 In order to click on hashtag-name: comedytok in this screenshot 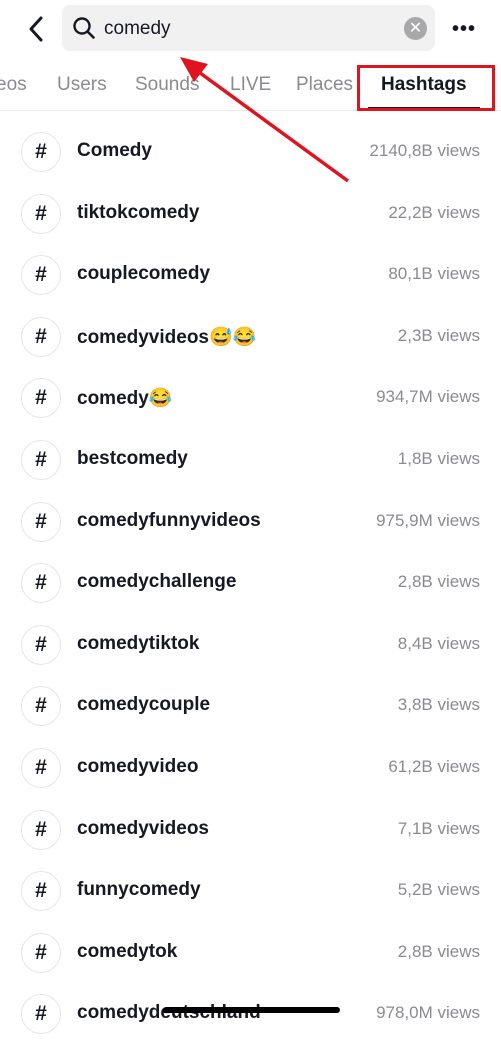, I will do `click(127, 951)`.